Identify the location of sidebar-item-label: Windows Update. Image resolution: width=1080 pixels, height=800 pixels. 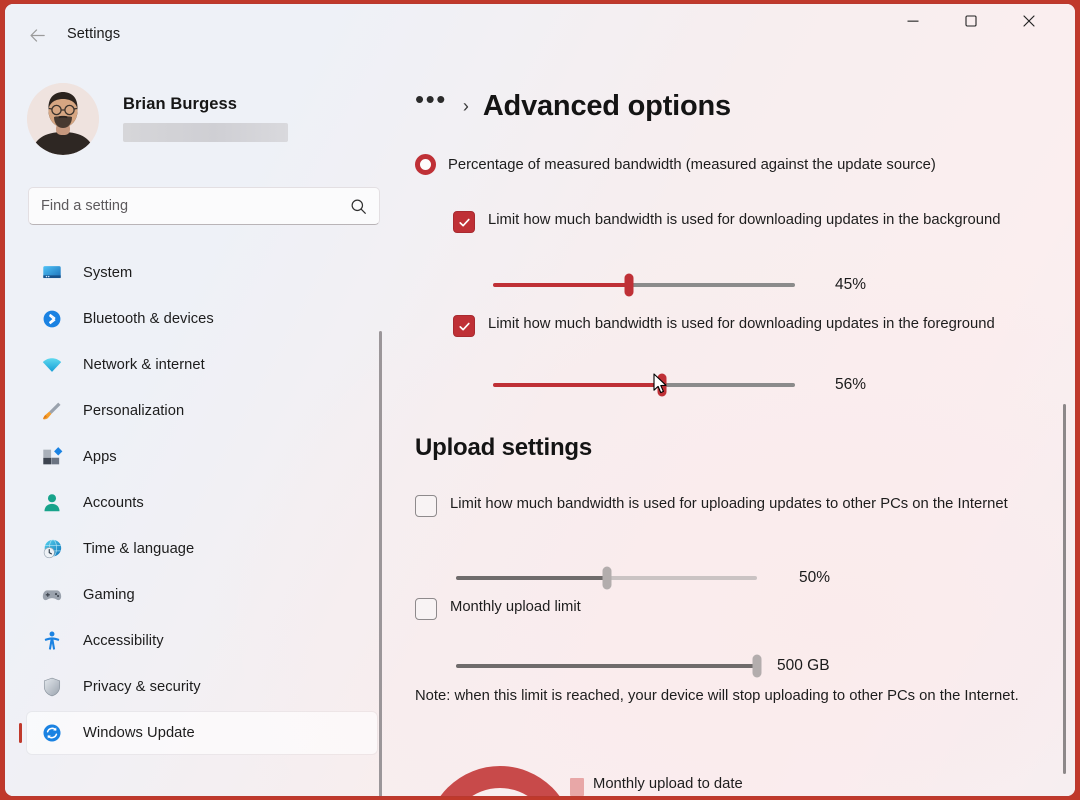
(139, 733).